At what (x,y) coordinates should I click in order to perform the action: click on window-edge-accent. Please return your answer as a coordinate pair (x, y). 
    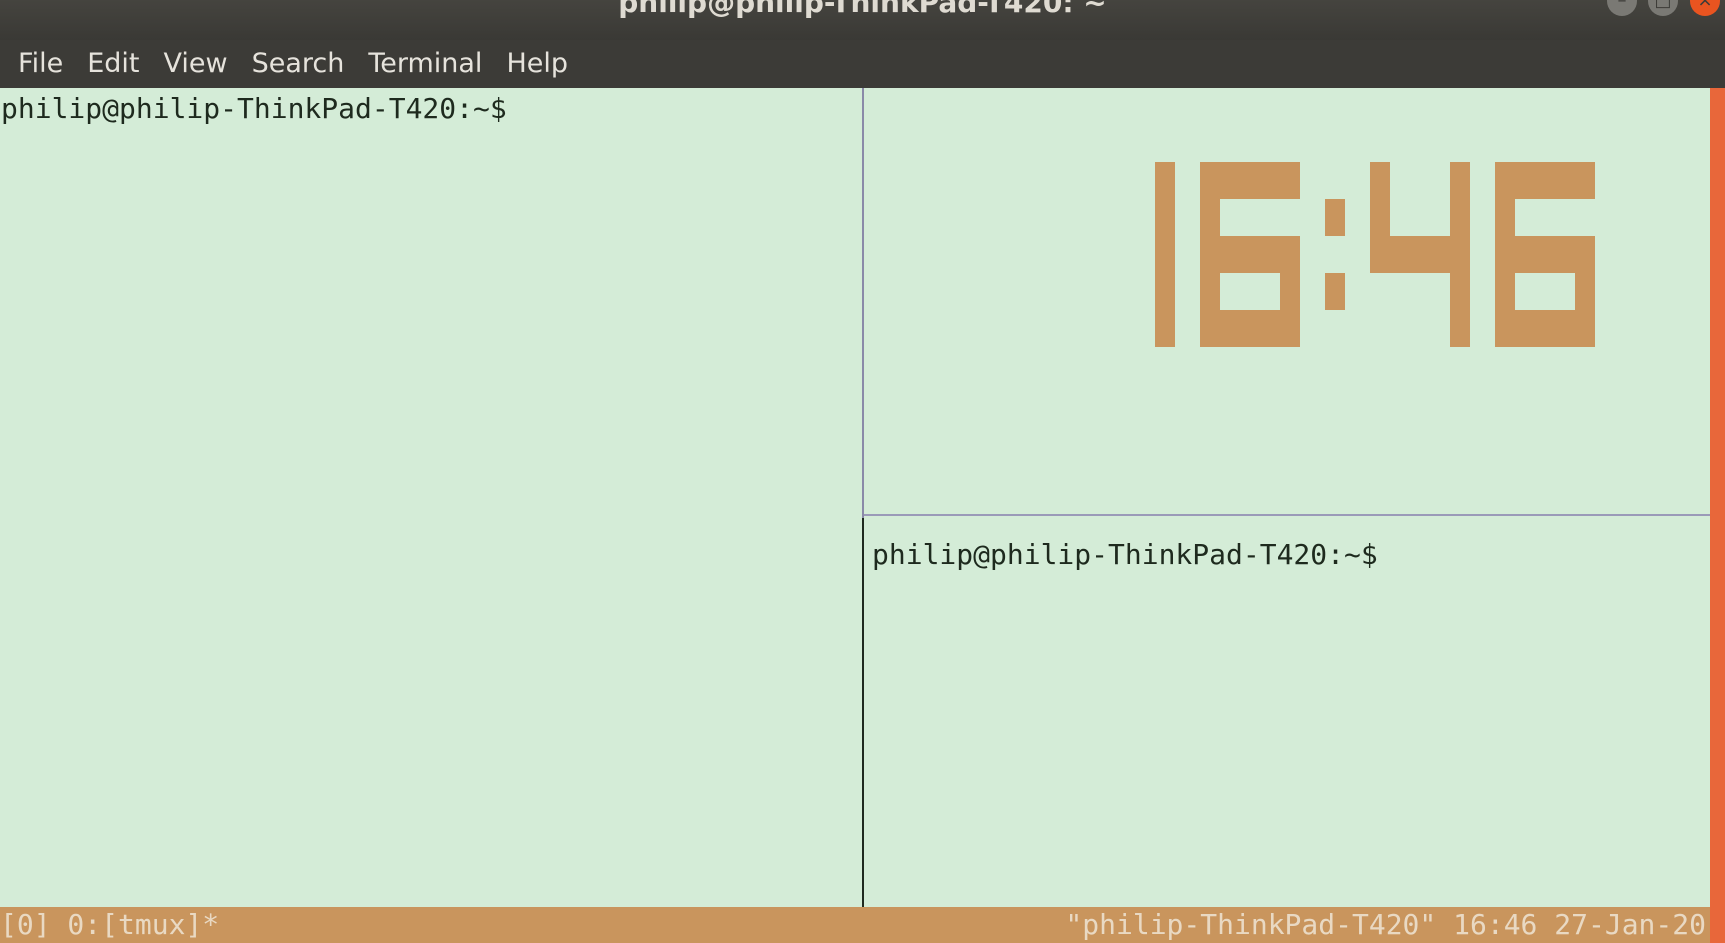
    Looking at the image, I should click on (1717, 515).